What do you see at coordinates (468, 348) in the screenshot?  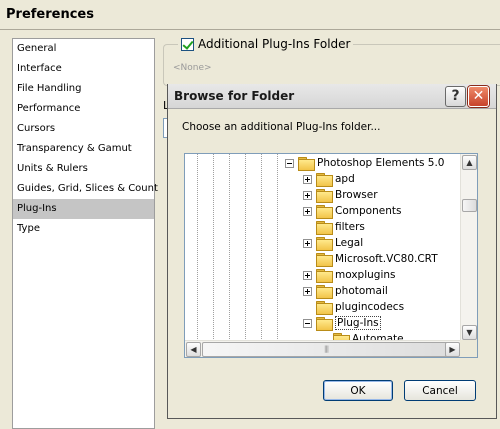 I see `scrollbar-corner` at bounding box center [468, 348].